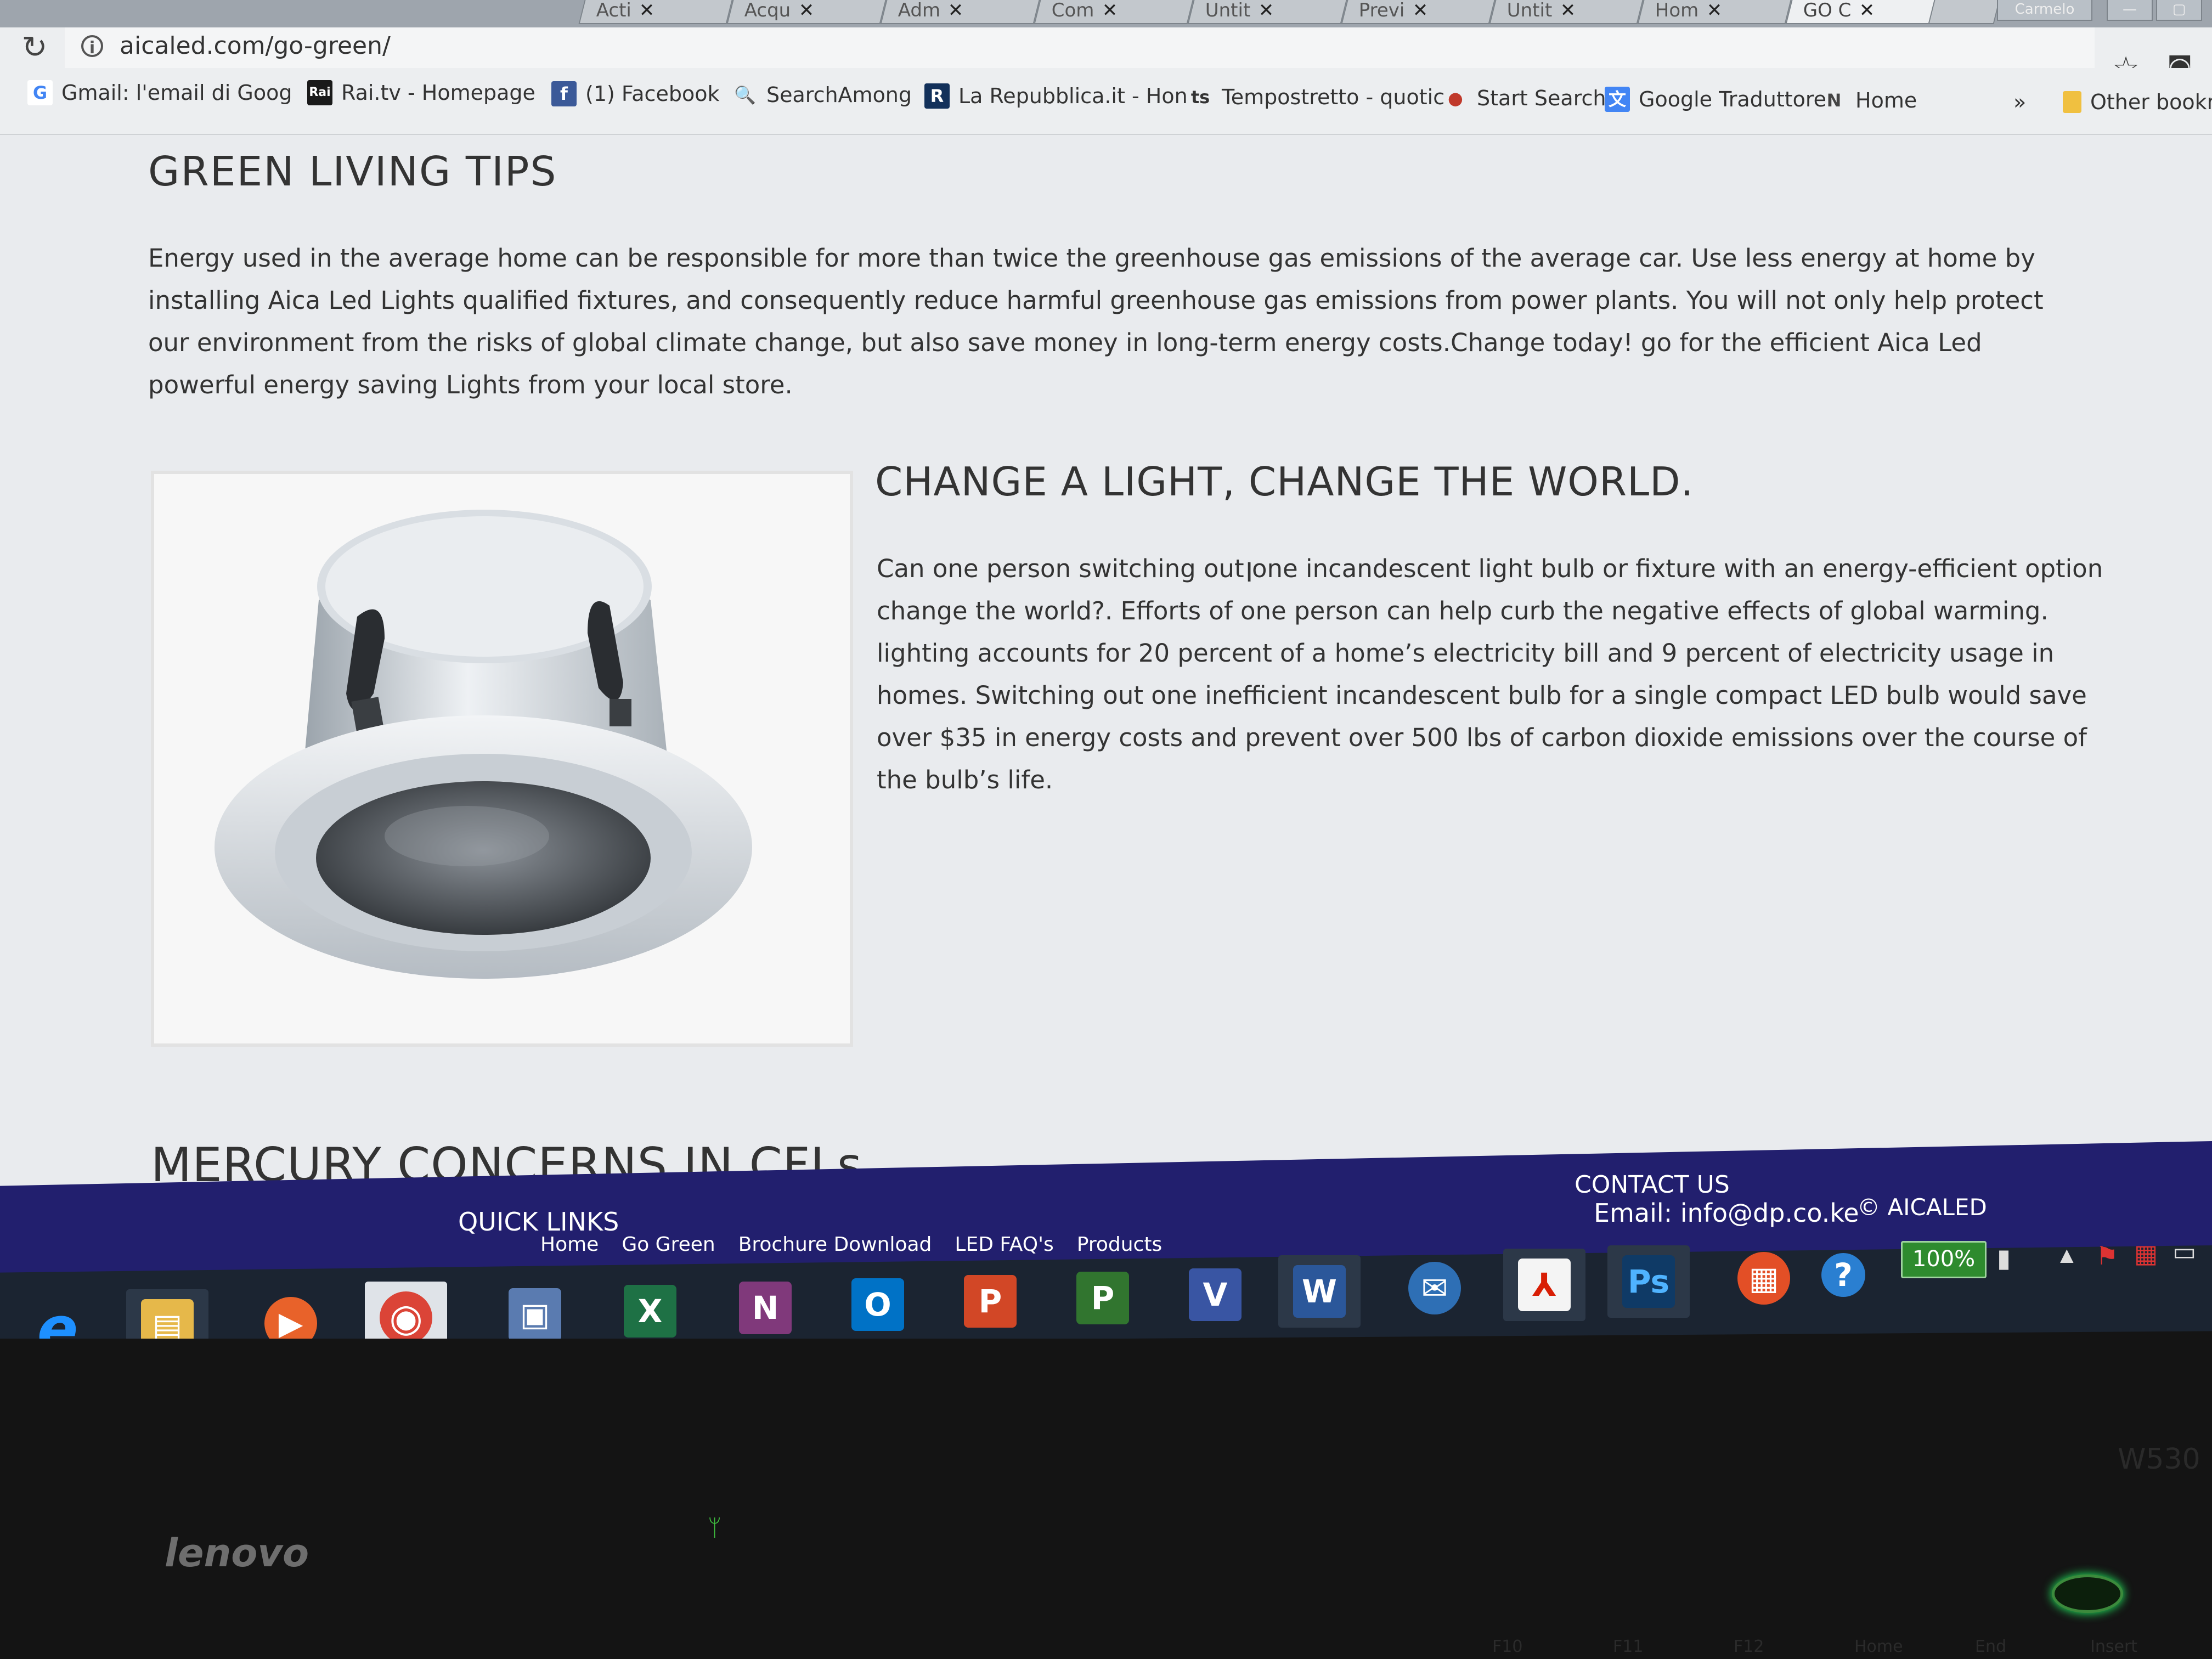  I want to click on profile-button: Carmelo, so click(2044, 10).